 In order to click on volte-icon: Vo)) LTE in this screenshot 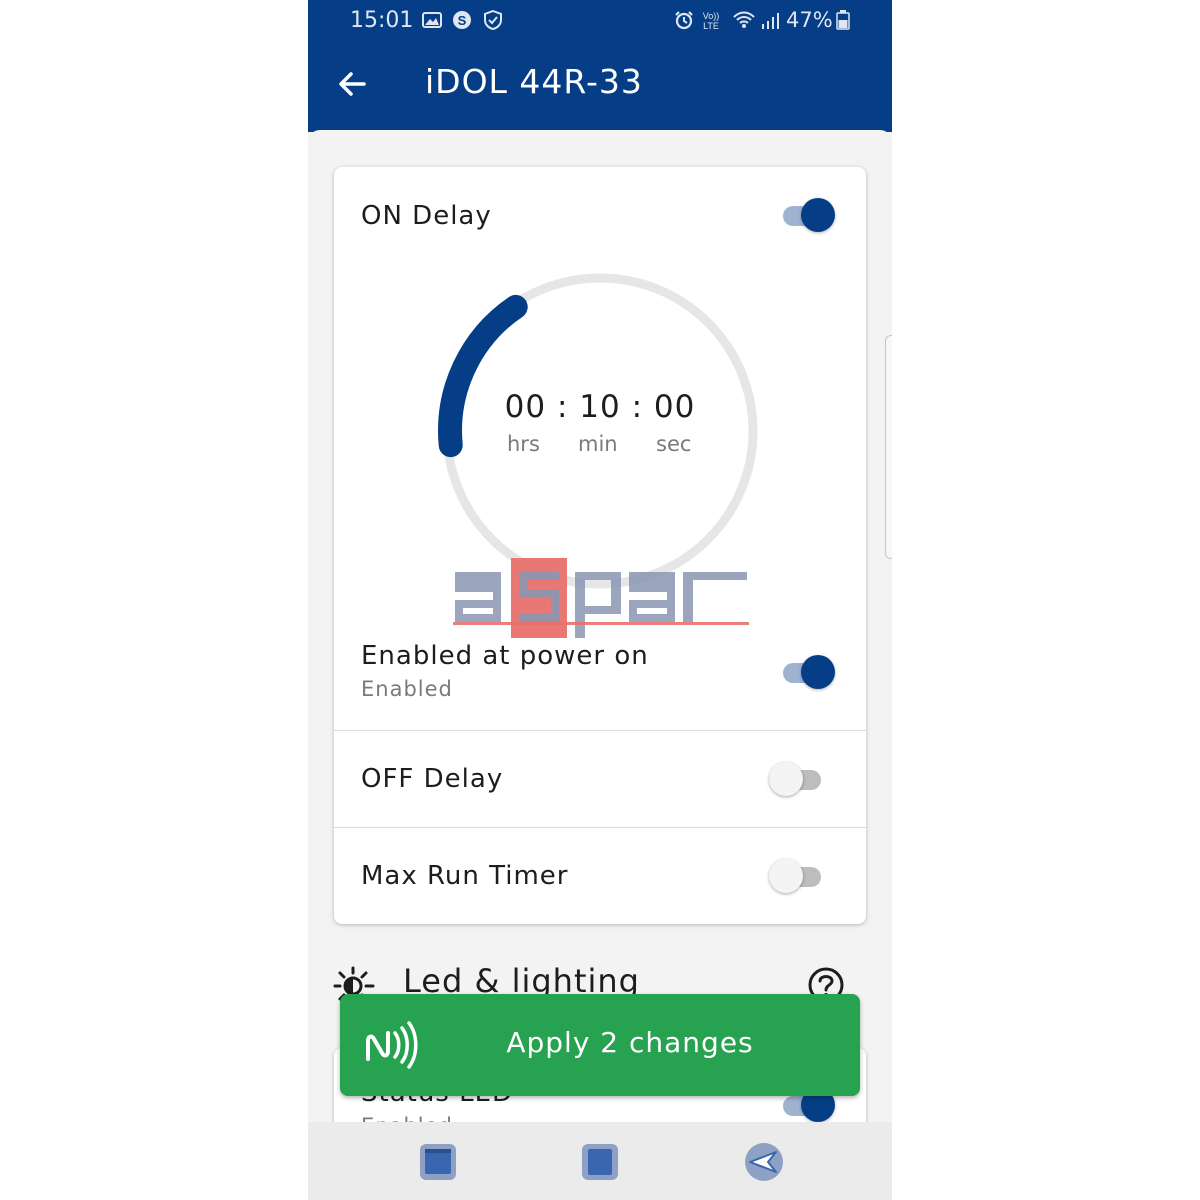, I will do `click(711, 20)`.